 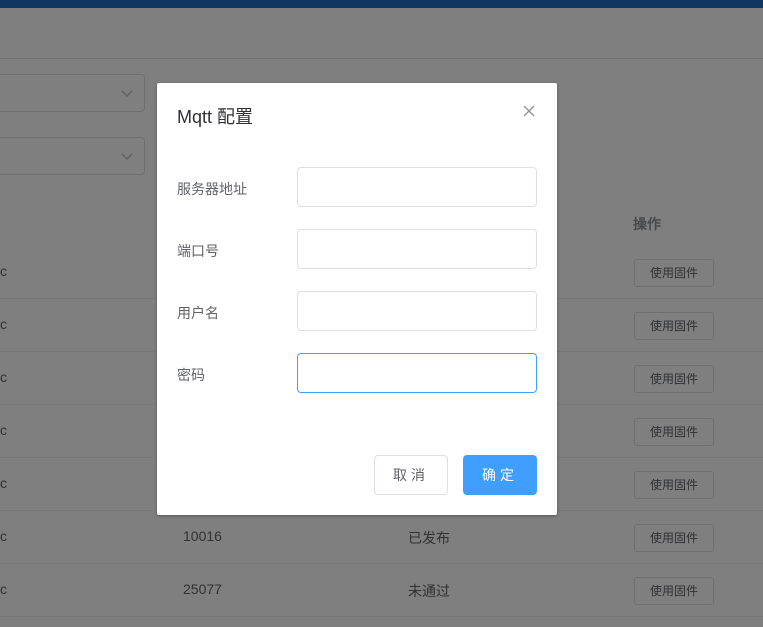 I want to click on cancel-button: 取消, so click(x=411, y=475).